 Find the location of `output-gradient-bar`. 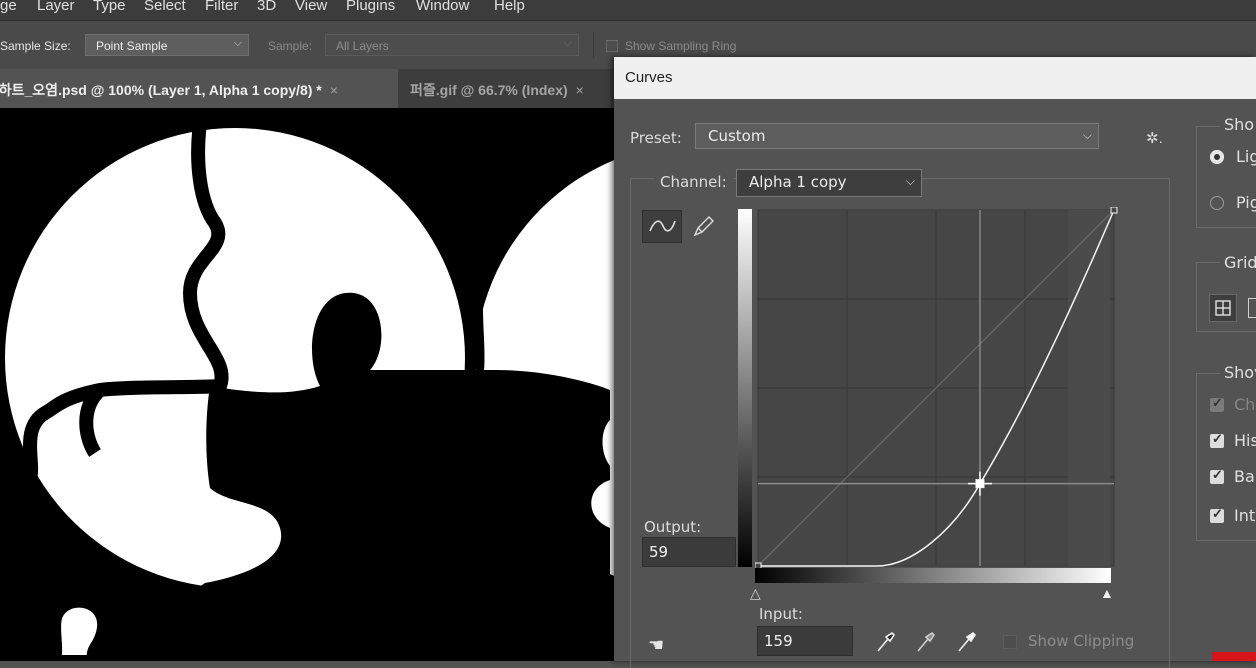

output-gradient-bar is located at coordinates (745, 388).